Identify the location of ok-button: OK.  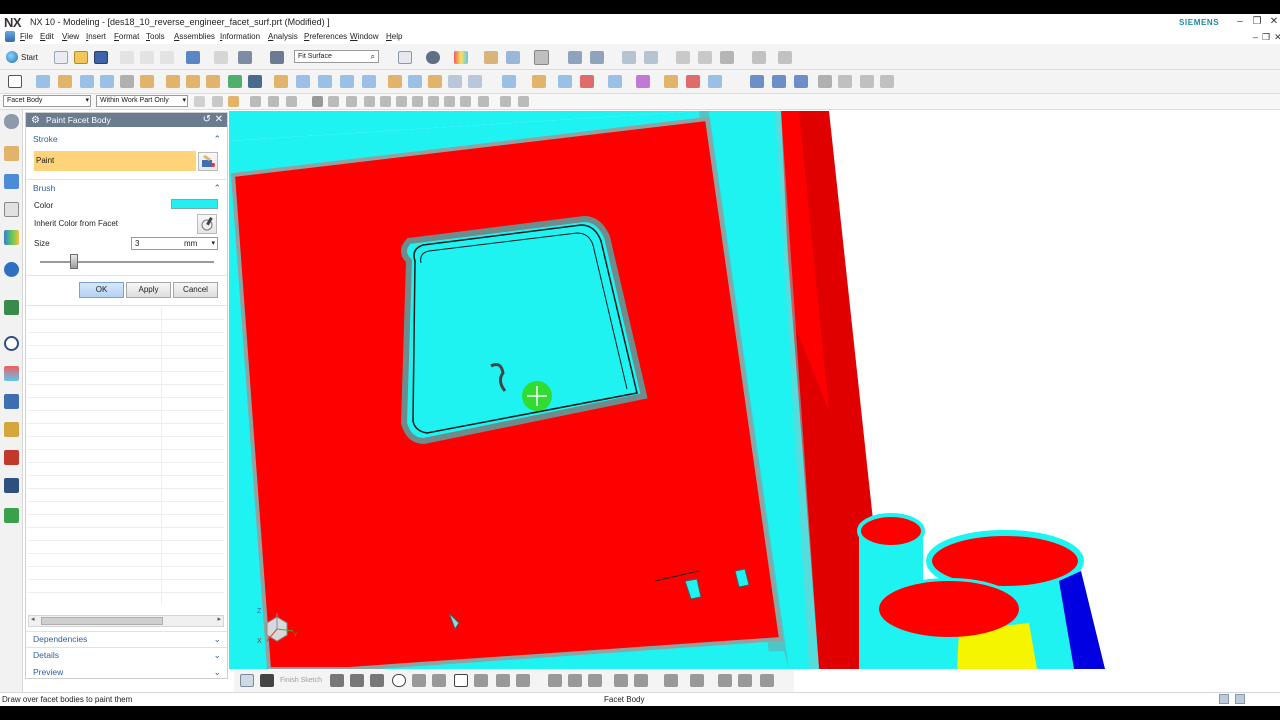
(101, 290).